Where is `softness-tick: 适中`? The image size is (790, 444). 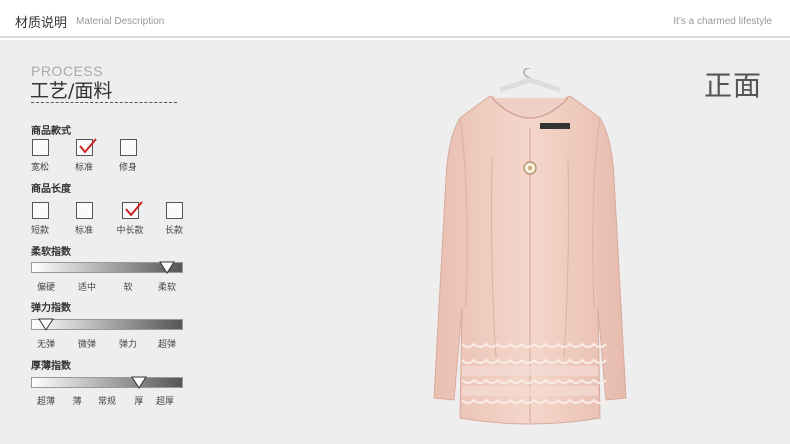
softness-tick: 适中 is located at coordinates (87, 288).